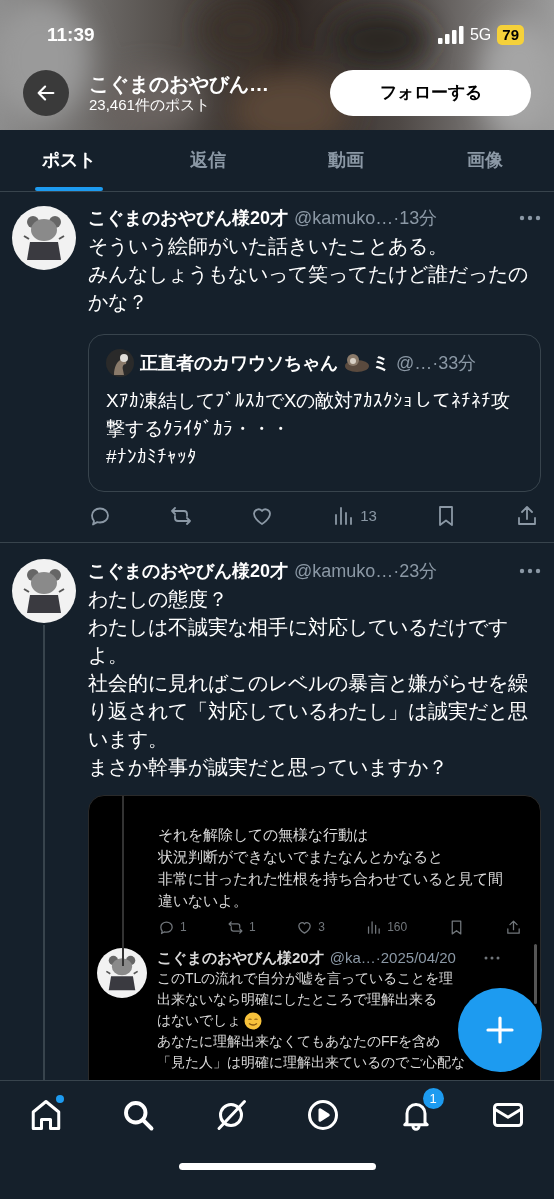  What do you see at coordinates (331, 890) in the screenshot?
I see `screenshot-text: 非常に甘ったれた性根を持ち合わせていると見て間違いないよ。` at bounding box center [331, 890].